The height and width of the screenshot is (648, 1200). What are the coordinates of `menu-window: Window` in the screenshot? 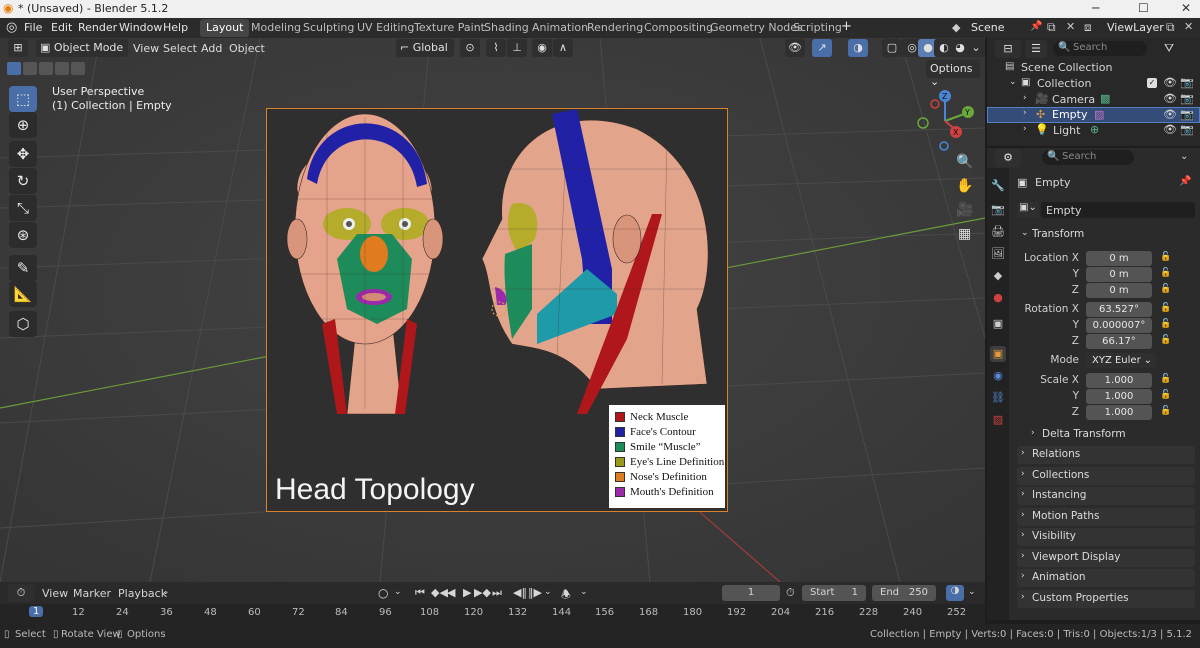 It's located at (140, 27).